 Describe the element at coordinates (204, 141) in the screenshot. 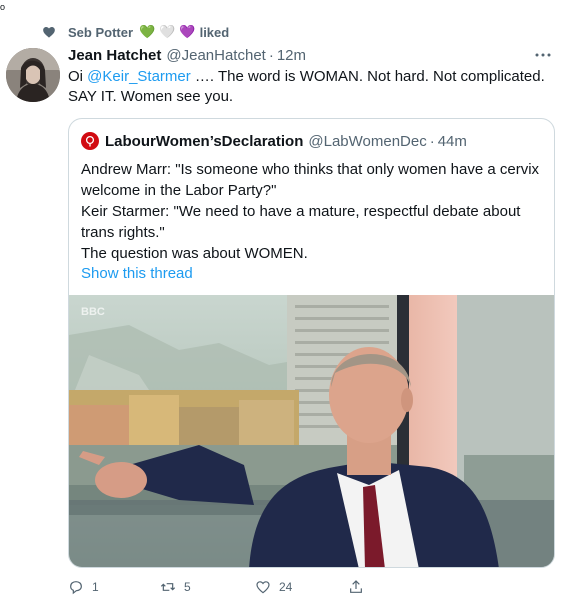

I see `quoted-display-name: LabourWomen’sDeclaration` at that location.